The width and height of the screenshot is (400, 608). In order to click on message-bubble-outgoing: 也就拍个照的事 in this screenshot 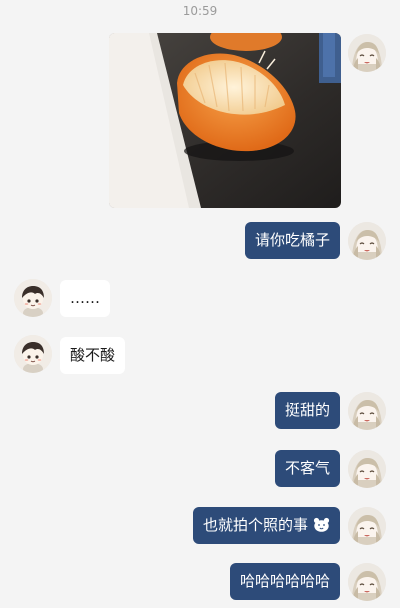, I will do `click(266, 525)`.